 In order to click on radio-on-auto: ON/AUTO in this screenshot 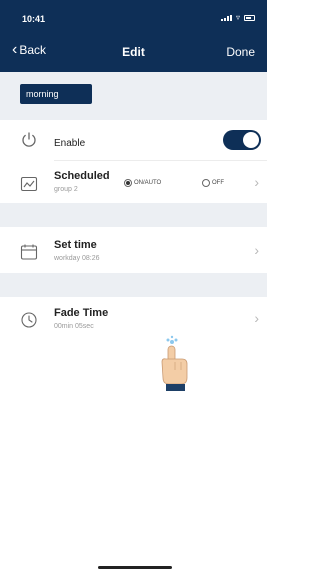, I will do `click(142, 183)`.